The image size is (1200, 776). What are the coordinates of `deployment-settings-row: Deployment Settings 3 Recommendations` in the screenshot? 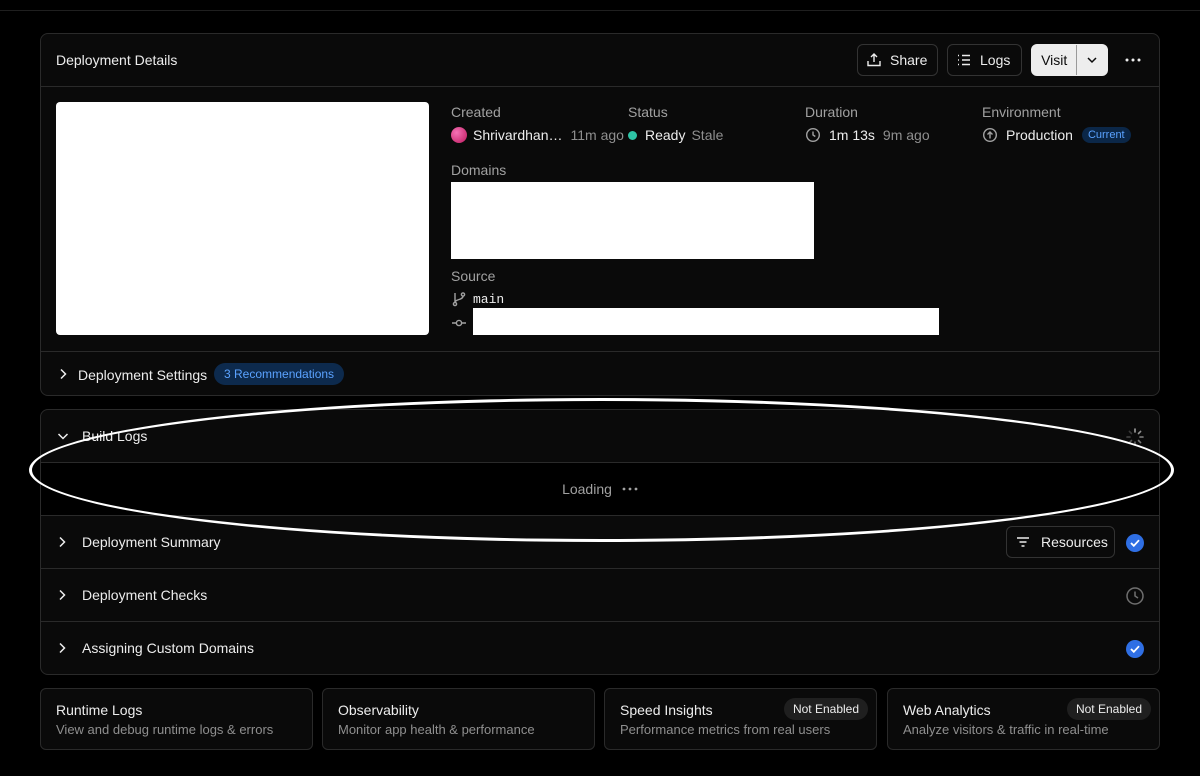 It's located at (600, 373).